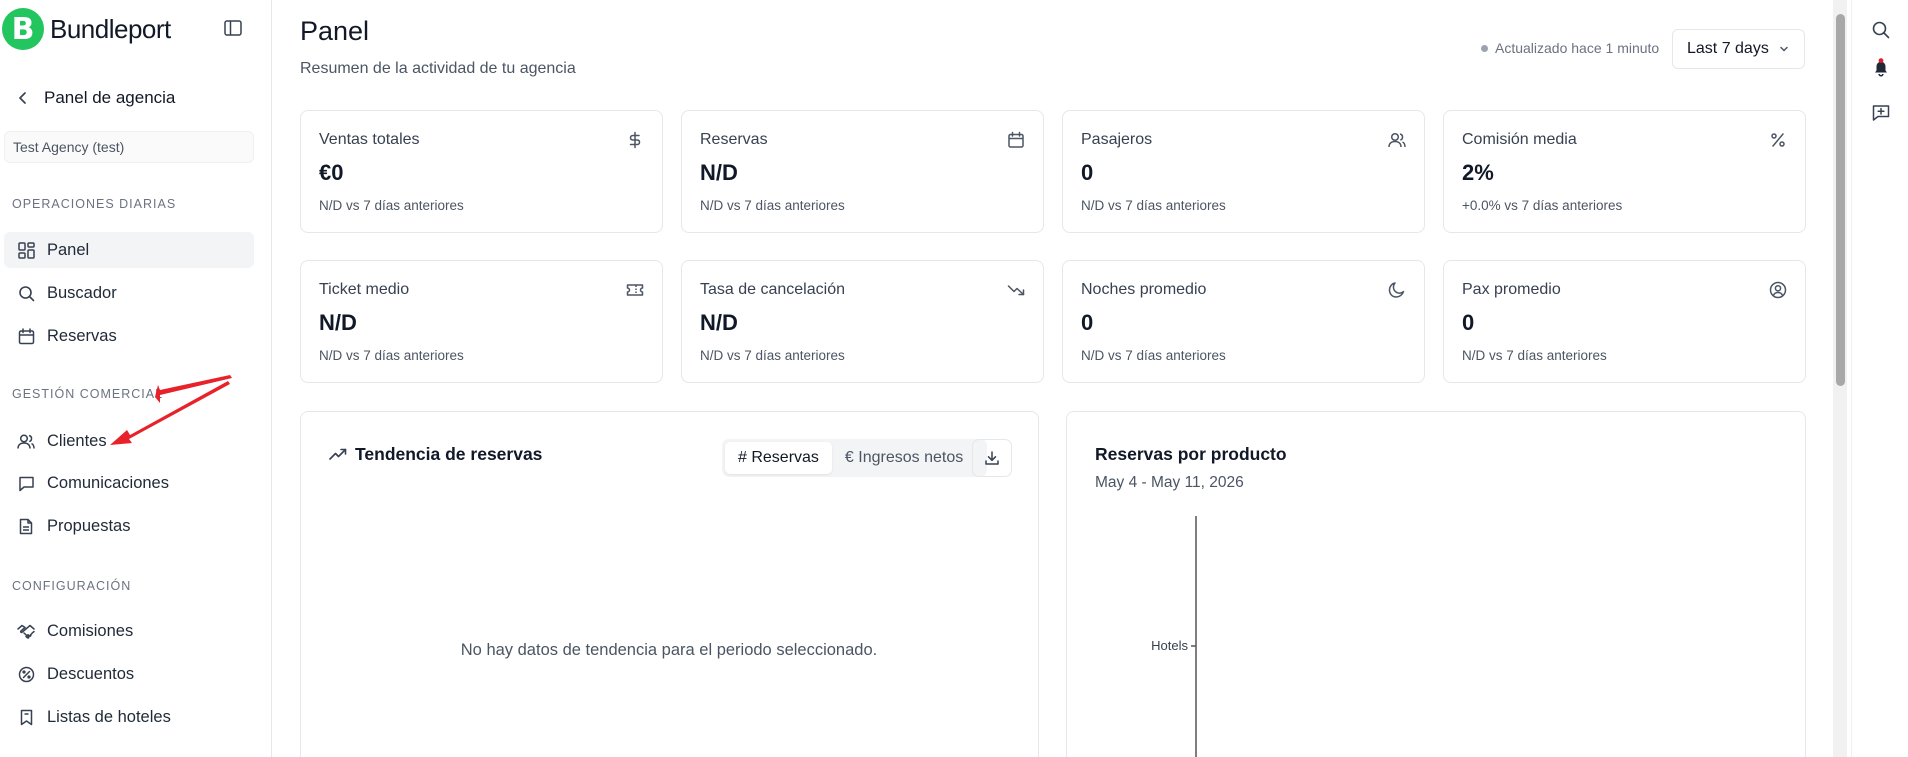 Image resolution: width=1908 pixels, height=757 pixels. What do you see at coordinates (862, 171) in the screenshot?
I see `metric-card-reservas: Reservas N/D N/D vs 7 días anteriores` at bounding box center [862, 171].